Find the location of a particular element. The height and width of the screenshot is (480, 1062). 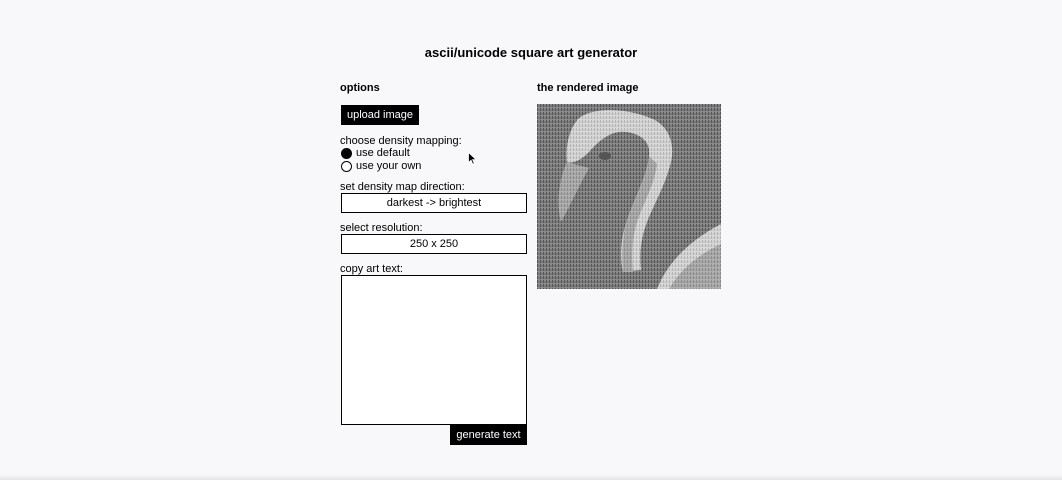

upload-image-button: upload image is located at coordinates (380, 115).